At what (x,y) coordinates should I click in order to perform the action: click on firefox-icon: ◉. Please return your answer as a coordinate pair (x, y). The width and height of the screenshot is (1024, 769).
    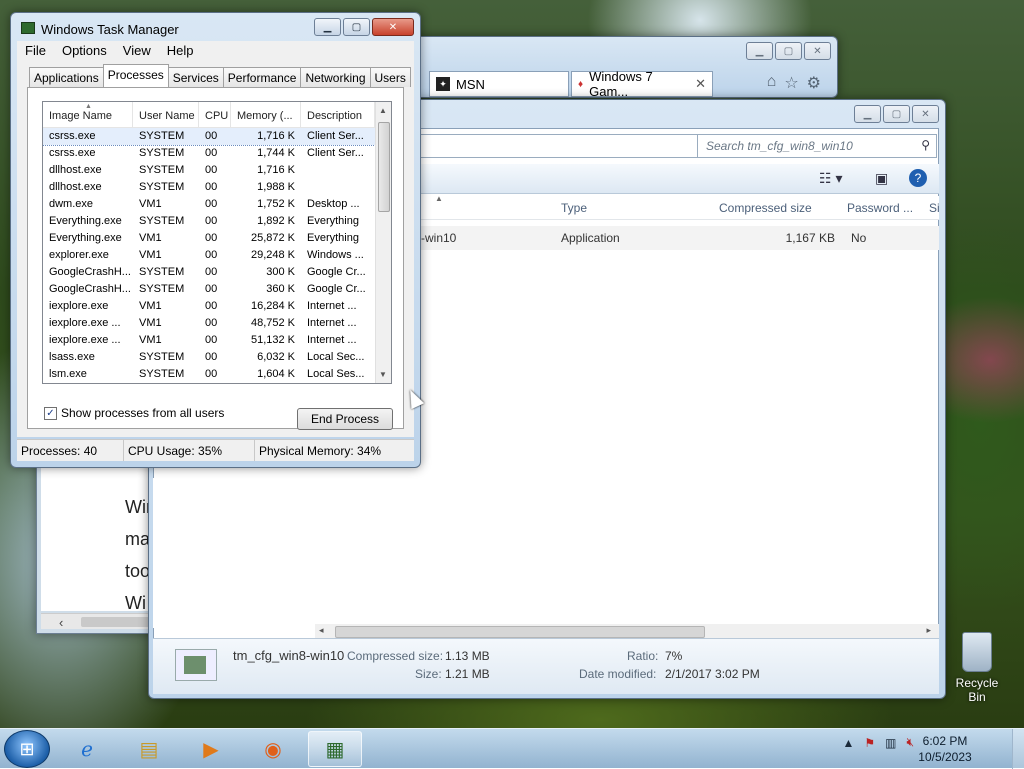
    Looking at the image, I should click on (273, 749).